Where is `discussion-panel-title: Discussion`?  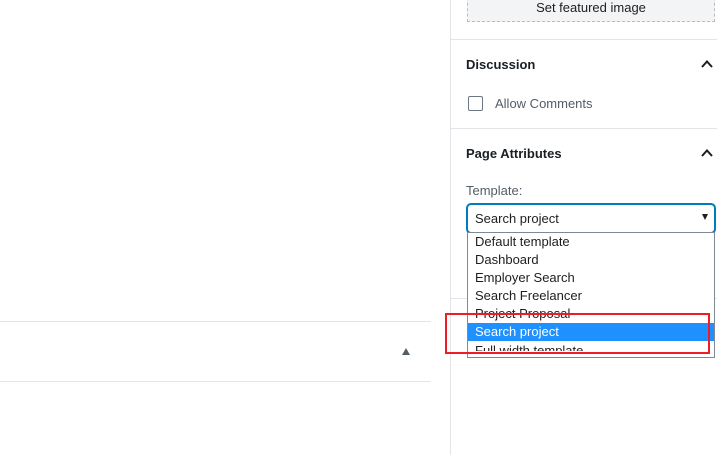 discussion-panel-title: Discussion is located at coordinates (500, 64).